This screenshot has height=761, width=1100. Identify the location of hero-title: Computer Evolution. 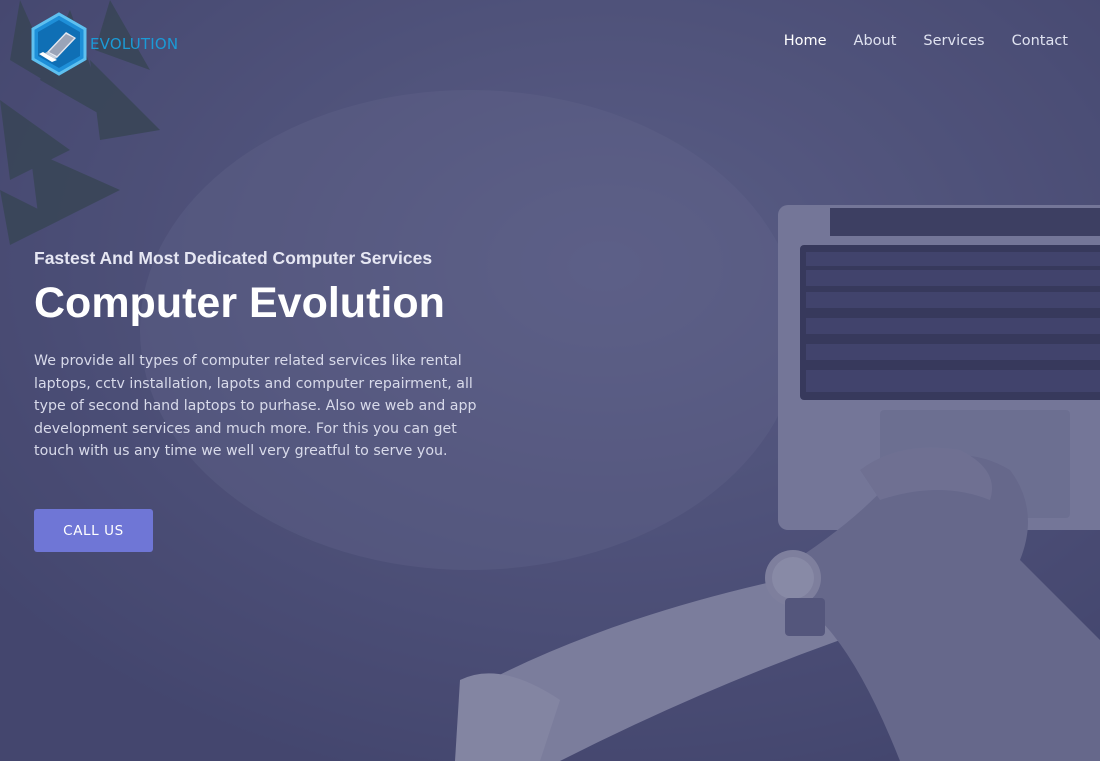
(239, 303).